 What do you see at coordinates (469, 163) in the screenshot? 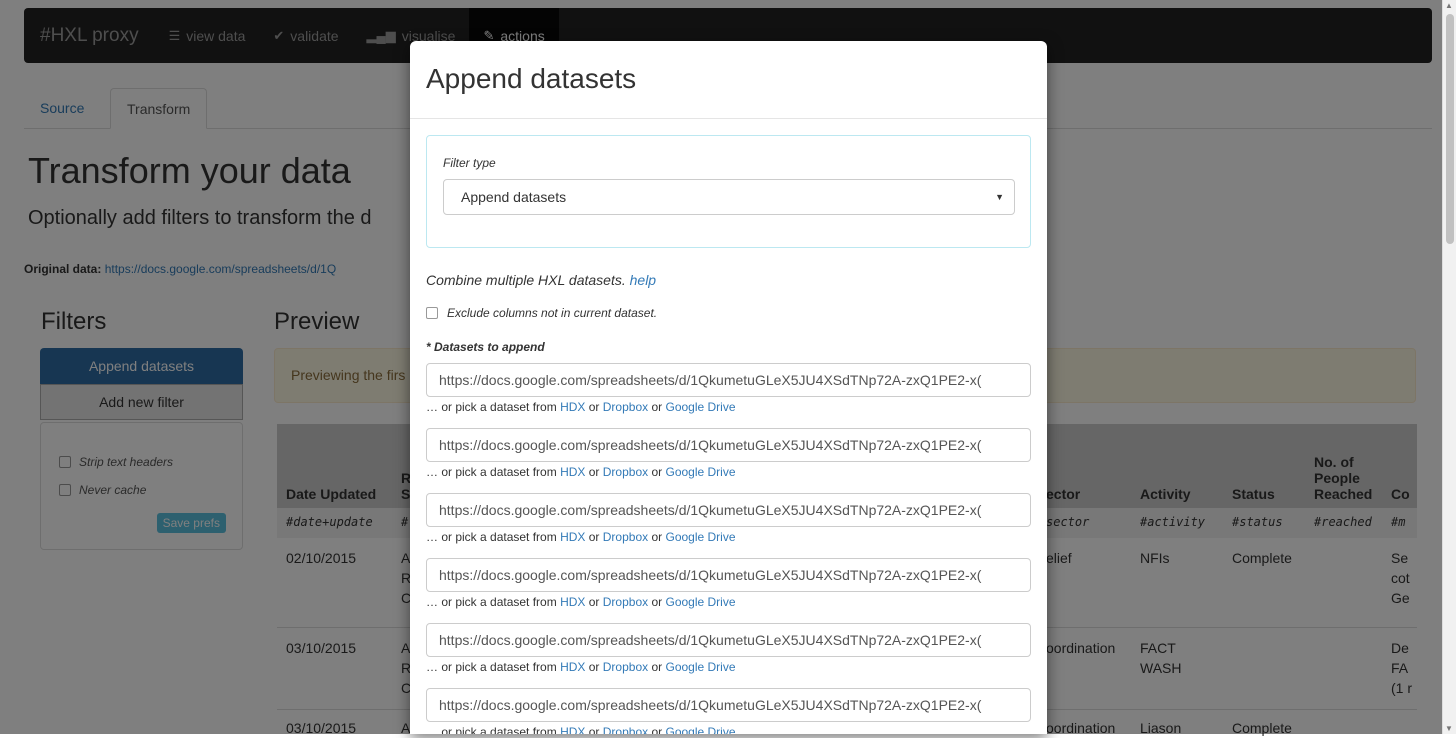
I see `filter-type-label: Filter type` at bounding box center [469, 163].